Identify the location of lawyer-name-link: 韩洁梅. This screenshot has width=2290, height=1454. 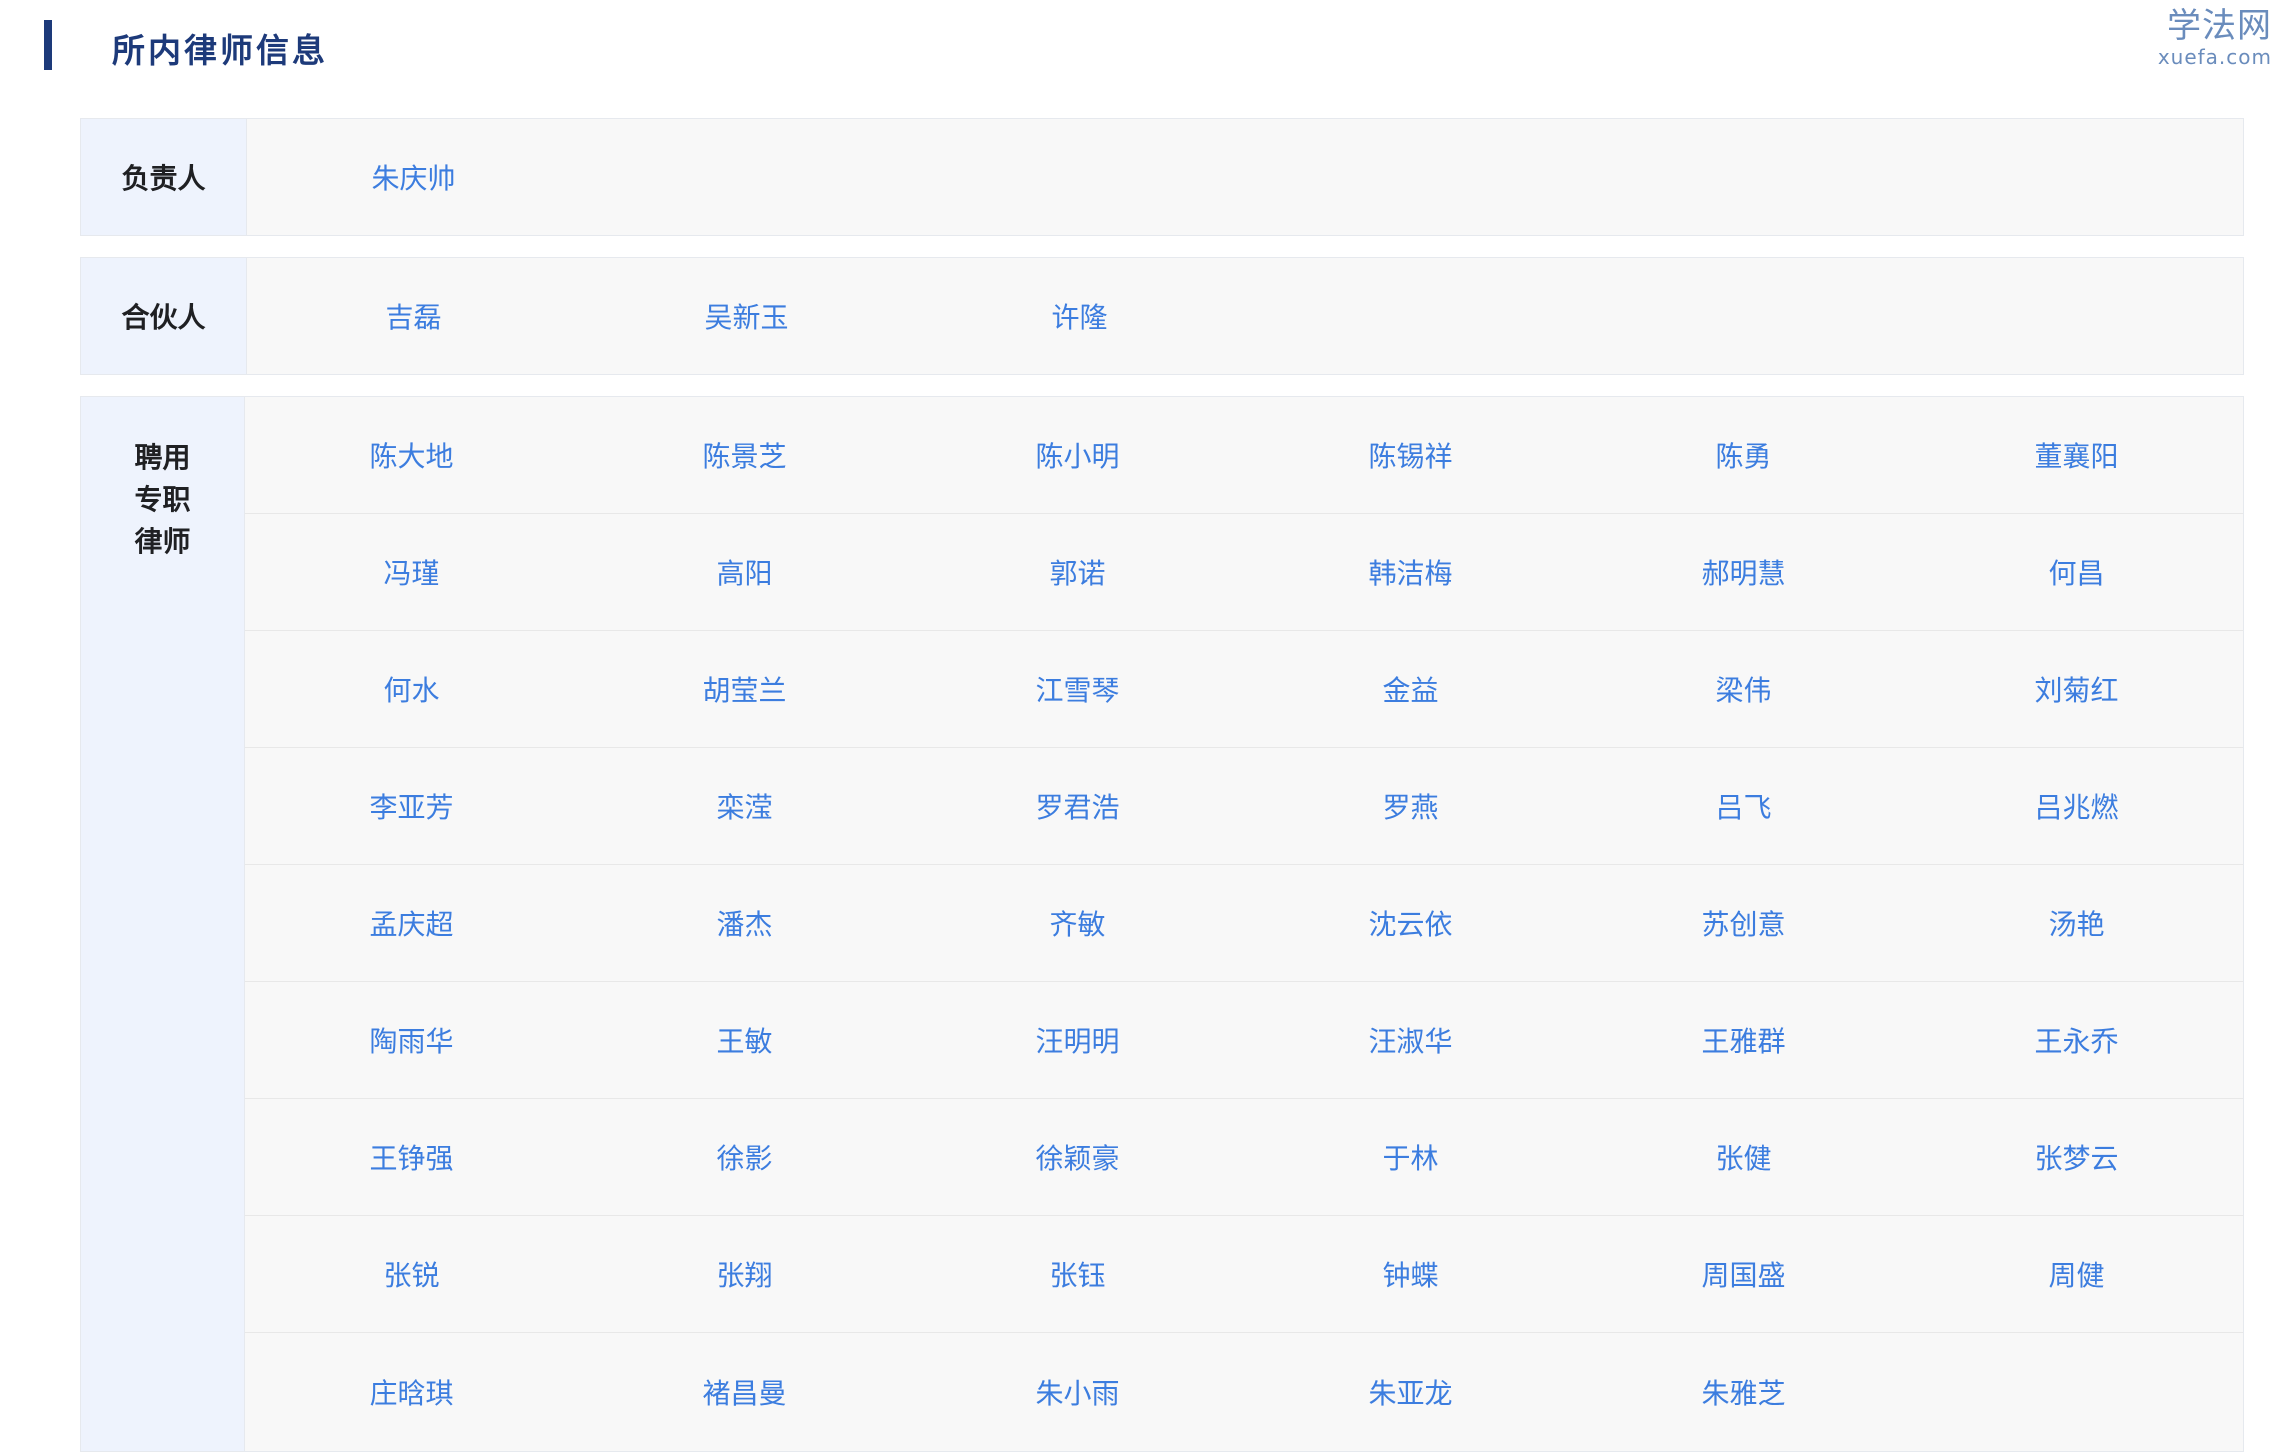
(1410, 572).